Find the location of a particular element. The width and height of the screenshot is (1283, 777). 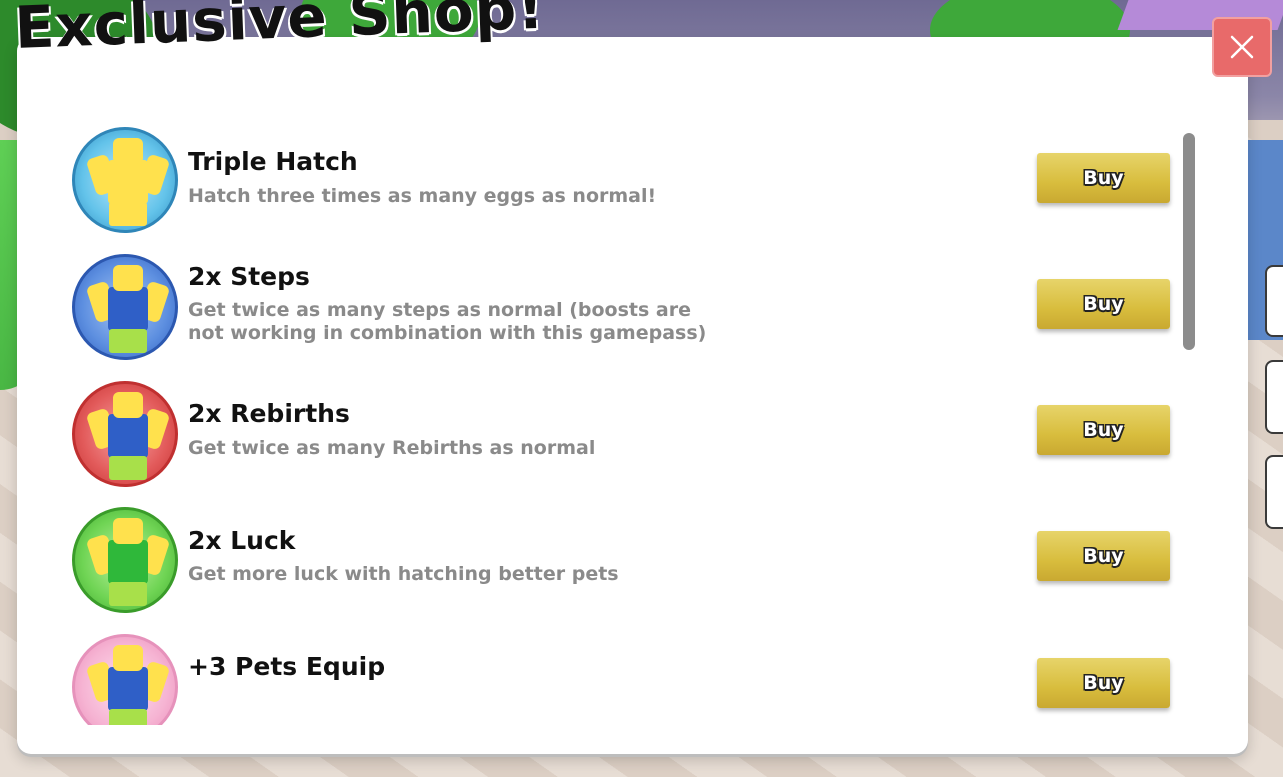

scrollbar-thumb is located at coordinates (1189, 241).